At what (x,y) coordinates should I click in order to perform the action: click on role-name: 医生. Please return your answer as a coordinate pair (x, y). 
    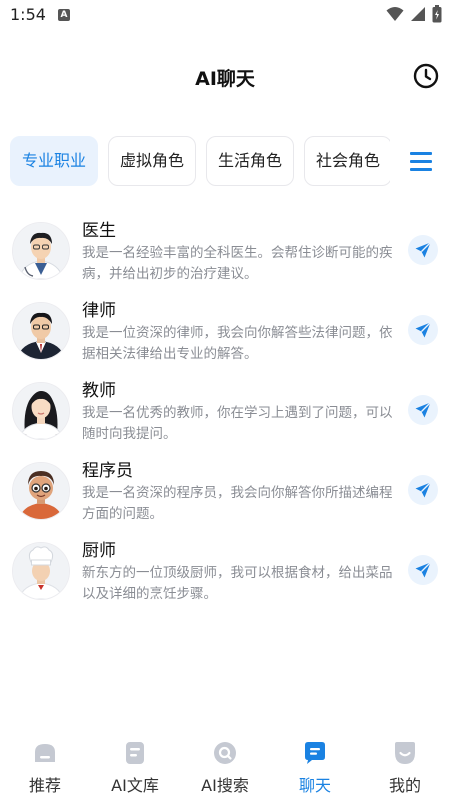
    Looking at the image, I should click on (99, 231).